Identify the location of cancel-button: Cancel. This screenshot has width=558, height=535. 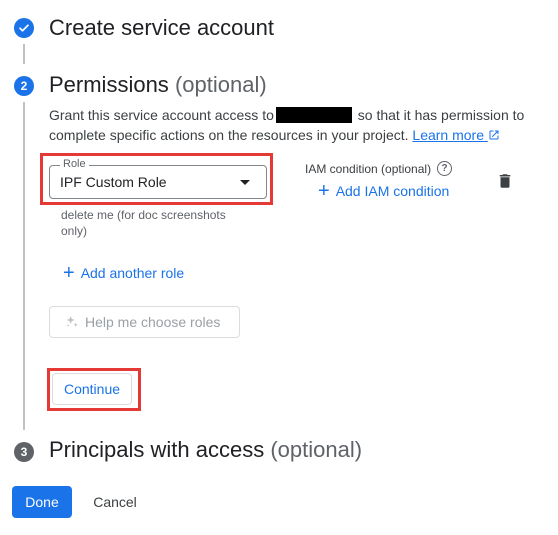
(115, 502).